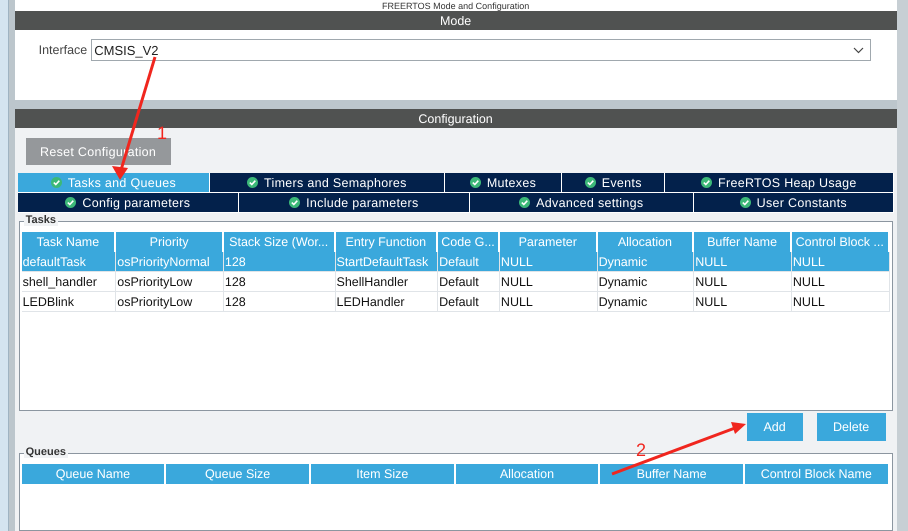  I want to click on column-header: Parameter, so click(549, 242).